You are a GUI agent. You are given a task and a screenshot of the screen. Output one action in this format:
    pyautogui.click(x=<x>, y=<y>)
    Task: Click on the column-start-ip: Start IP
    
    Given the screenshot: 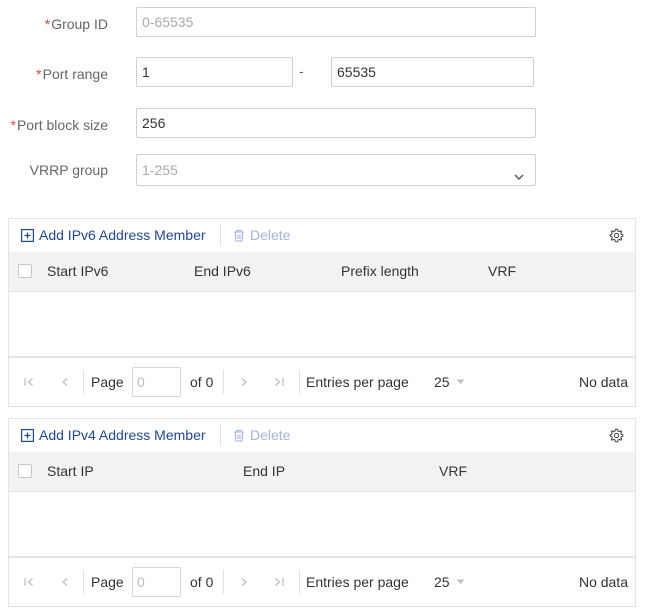 What is the action you would take?
    pyautogui.click(x=70, y=471)
    